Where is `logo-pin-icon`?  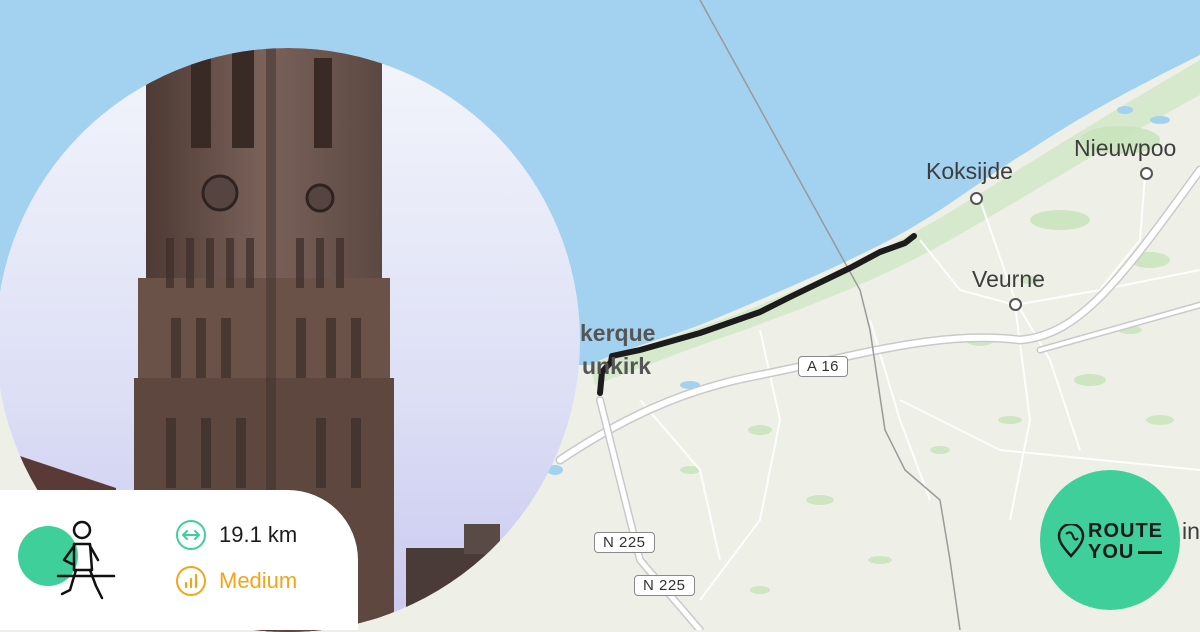 logo-pin-icon is located at coordinates (1071, 541).